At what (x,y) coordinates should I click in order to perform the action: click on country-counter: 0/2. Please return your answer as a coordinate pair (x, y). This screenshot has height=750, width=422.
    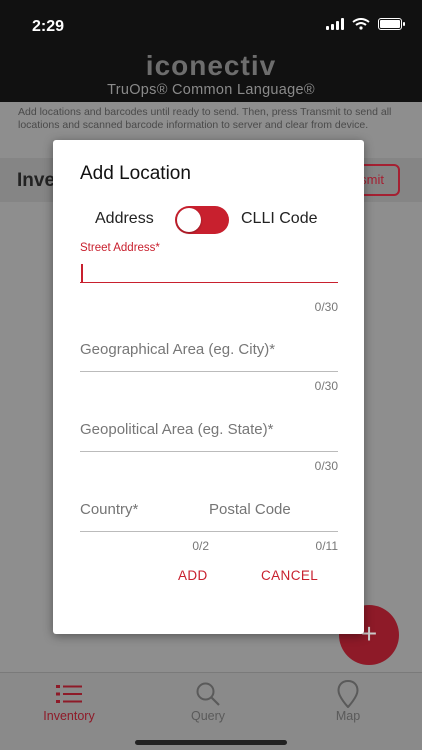
    Looking at the image, I should click on (200, 546).